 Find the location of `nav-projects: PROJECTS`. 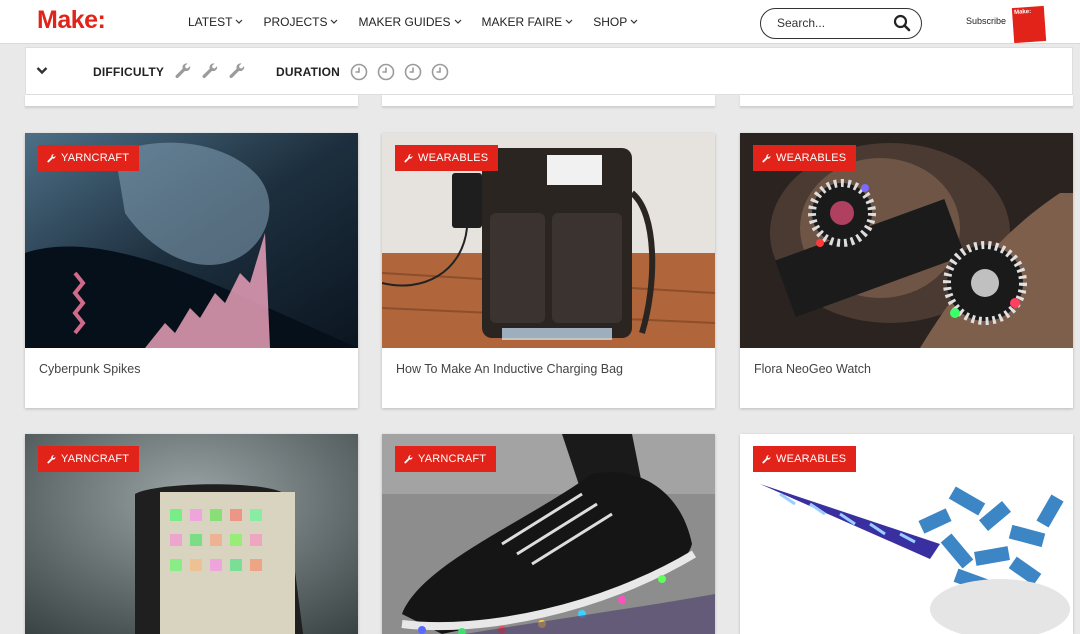

nav-projects: PROJECTS is located at coordinates (300, 22).